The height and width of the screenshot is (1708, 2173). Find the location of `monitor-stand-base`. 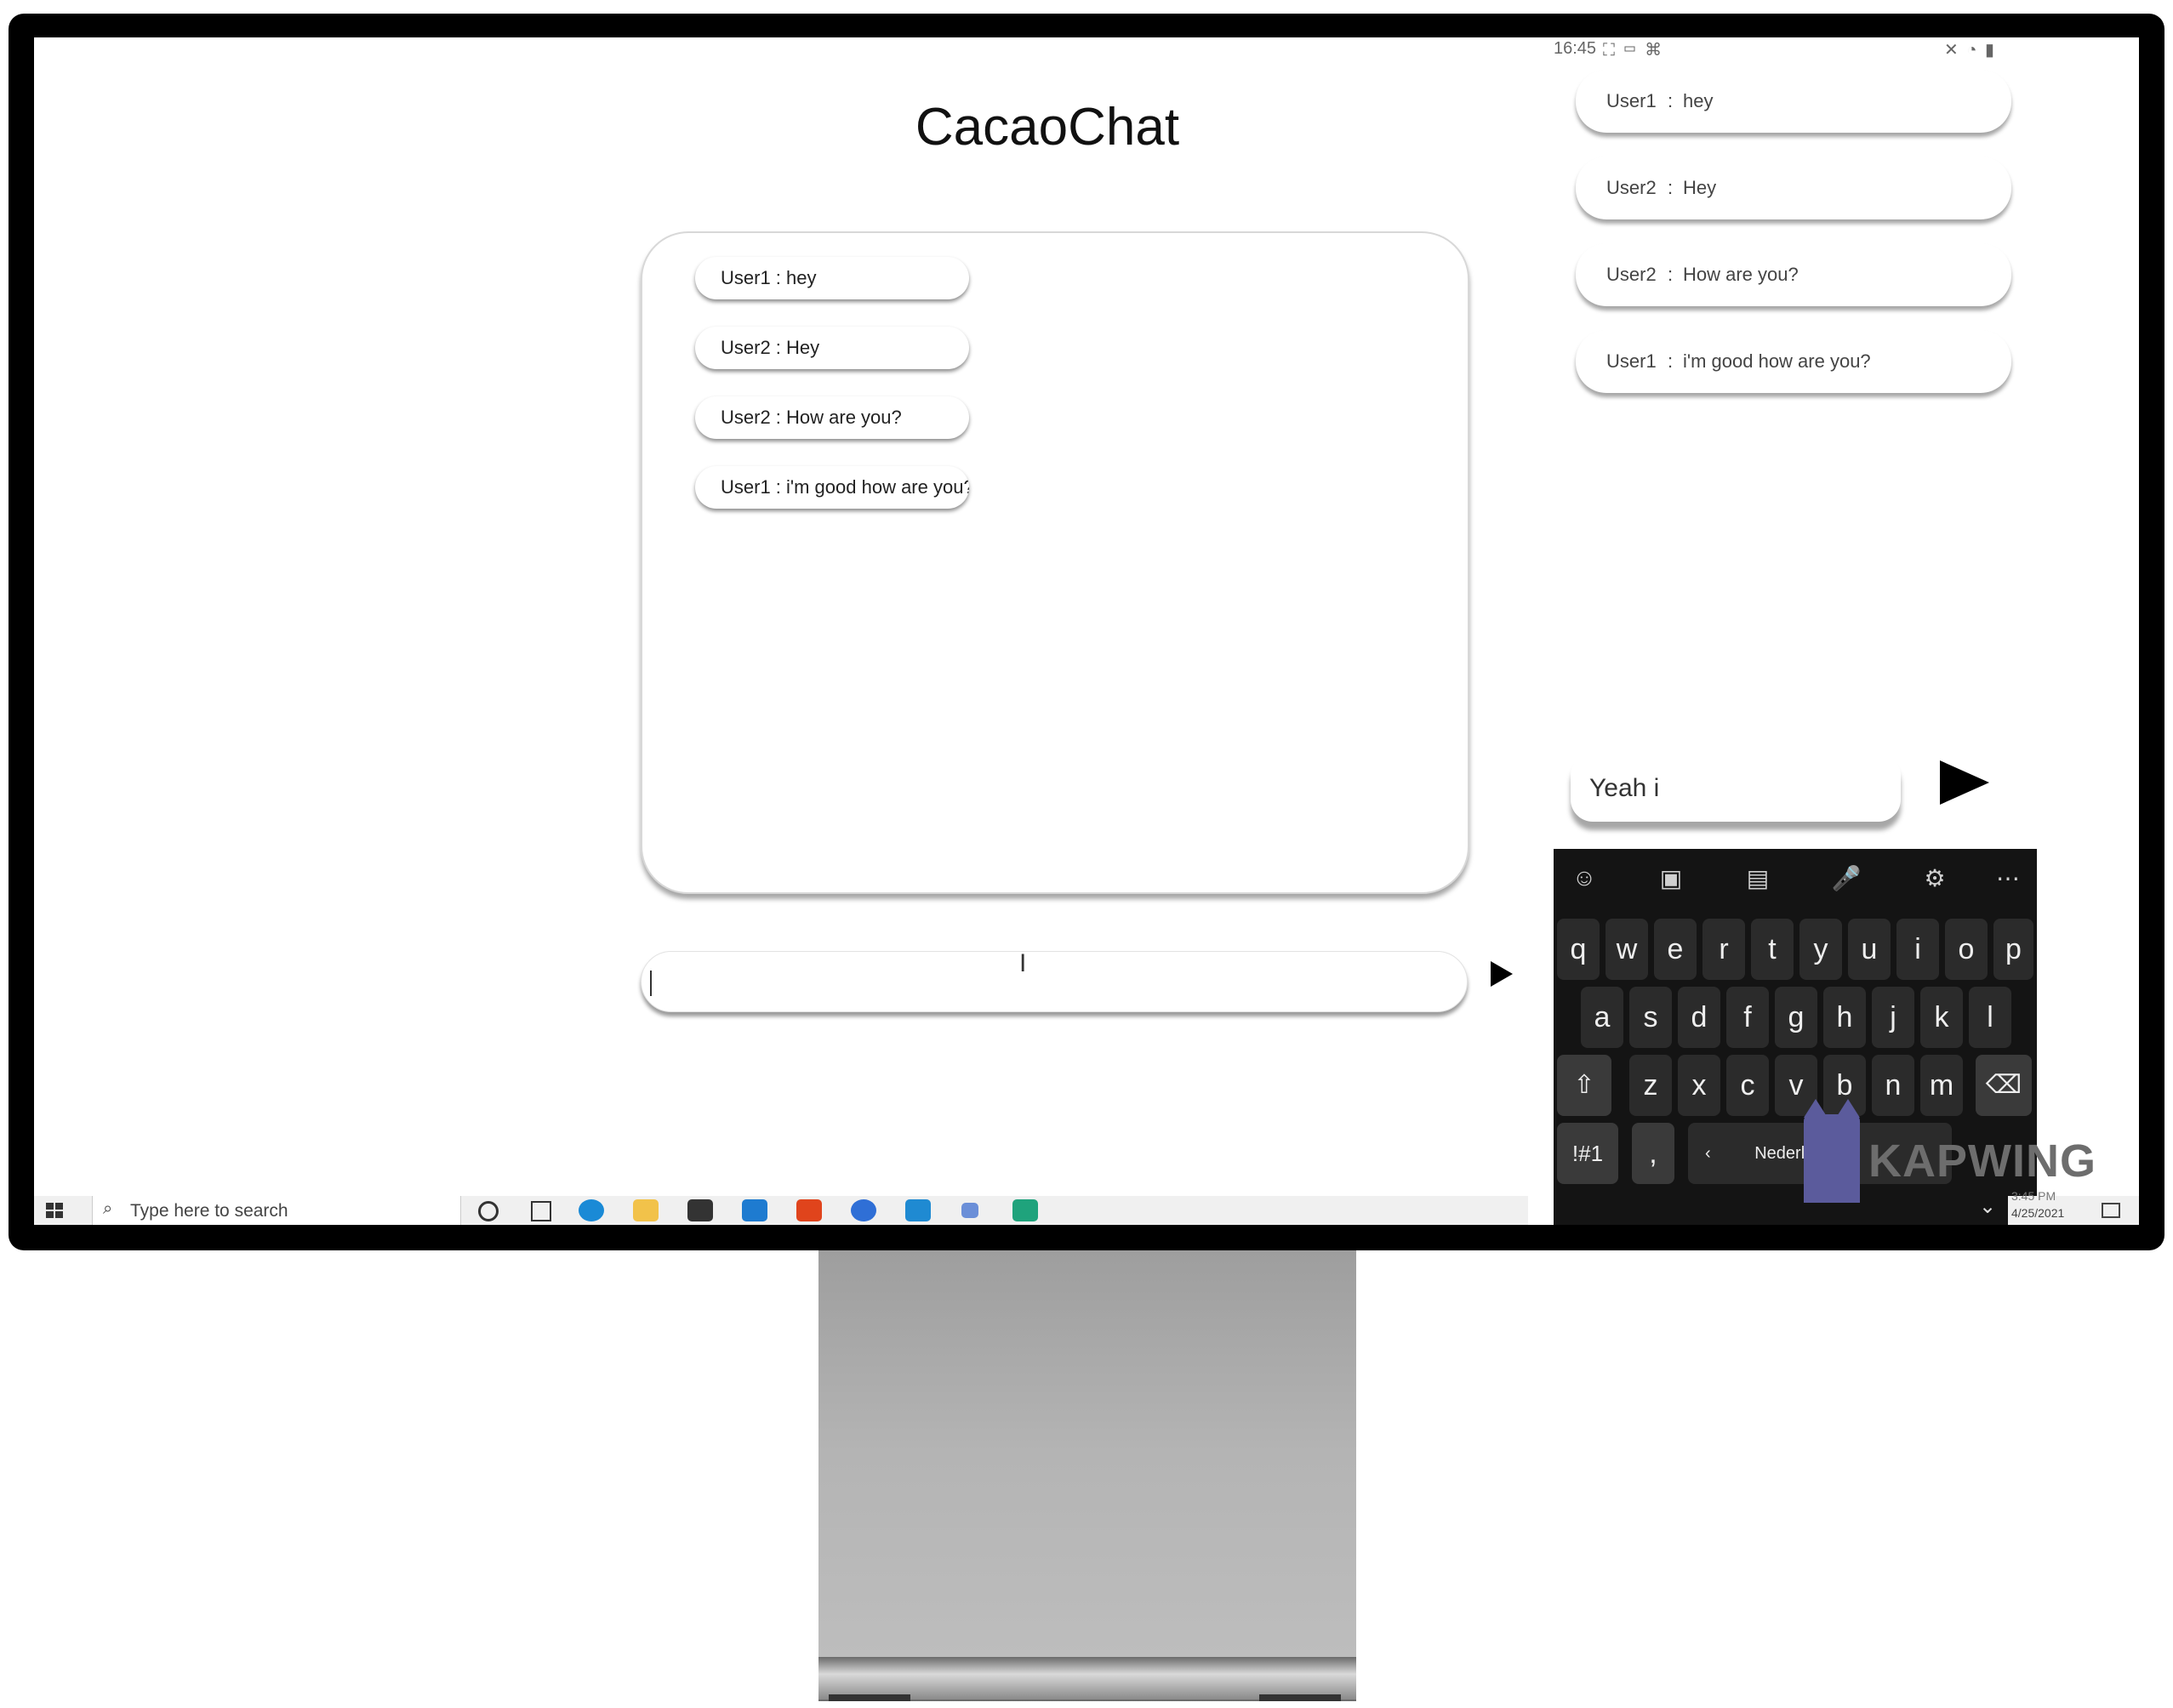

monitor-stand-base is located at coordinates (1087, 1678).